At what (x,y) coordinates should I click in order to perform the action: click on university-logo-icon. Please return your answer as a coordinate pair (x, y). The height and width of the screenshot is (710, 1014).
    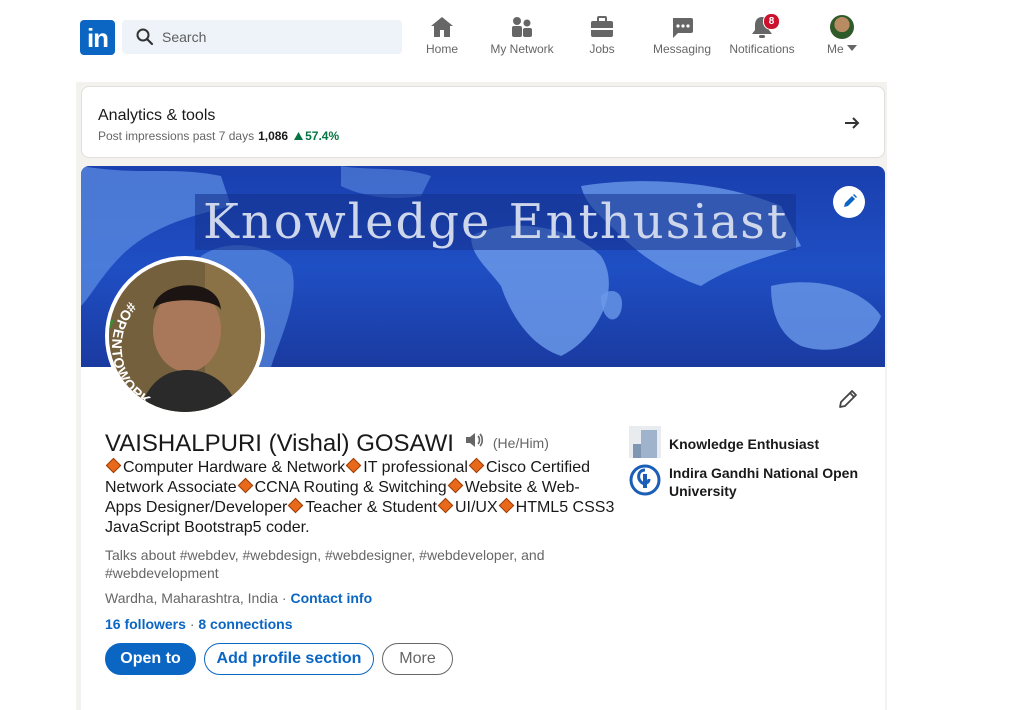
    Looking at the image, I should click on (645, 480).